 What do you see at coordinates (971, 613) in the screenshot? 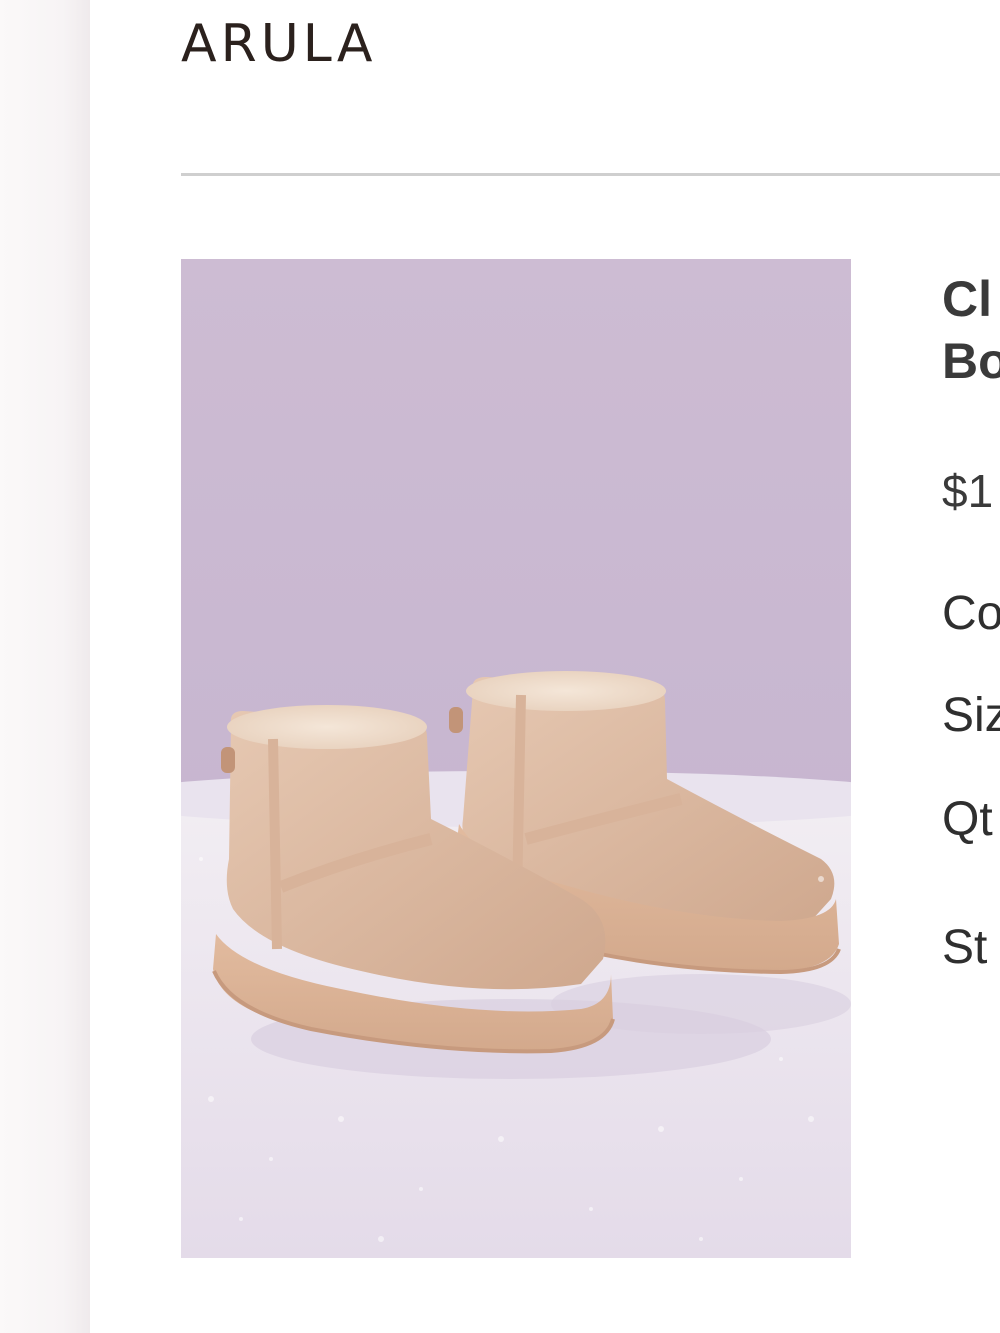
I see `color-option: Co` at bounding box center [971, 613].